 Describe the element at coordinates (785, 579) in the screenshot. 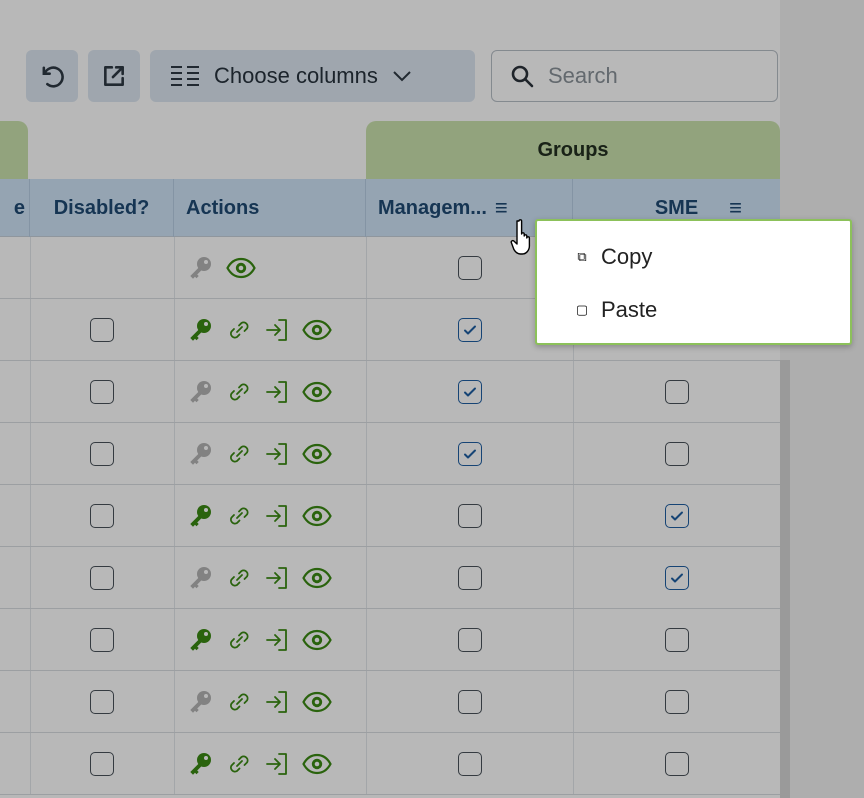

I see `vertical-scrollbar` at that location.